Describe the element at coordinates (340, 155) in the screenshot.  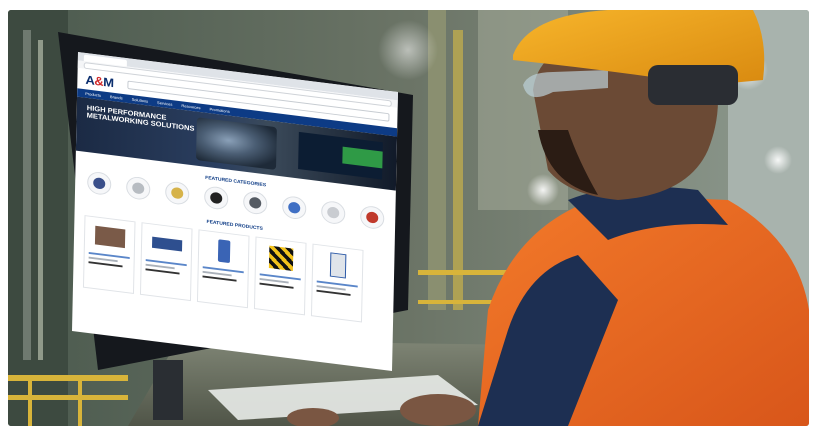
I see `hero-promo-panel` at that location.